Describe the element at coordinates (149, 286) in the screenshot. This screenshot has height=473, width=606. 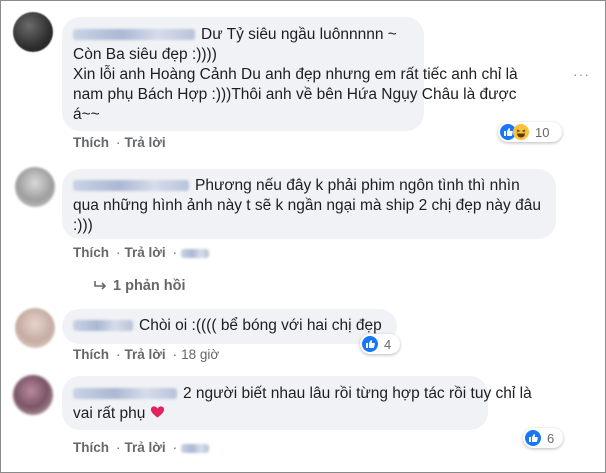
I see `replies-count-label: 1 phản hồi` at that location.